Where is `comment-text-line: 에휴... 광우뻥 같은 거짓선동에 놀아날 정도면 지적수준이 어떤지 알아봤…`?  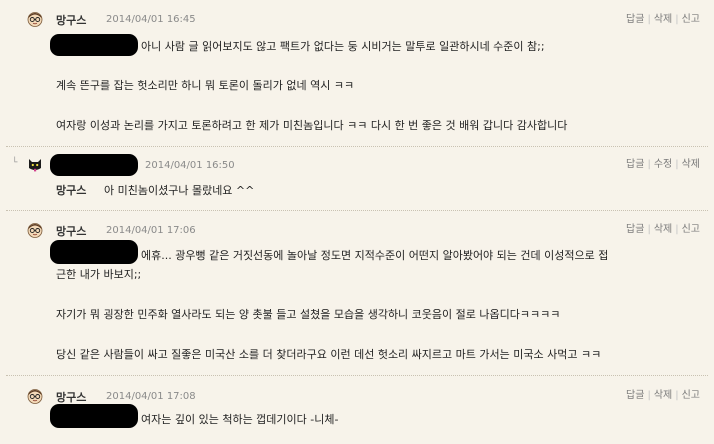 comment-text-line: 에휴... 광우뻥 같은 거짓선동에 놀아날 정도면 지적수준이 어떤지 알아봤… is located at coordinates (375, 255).